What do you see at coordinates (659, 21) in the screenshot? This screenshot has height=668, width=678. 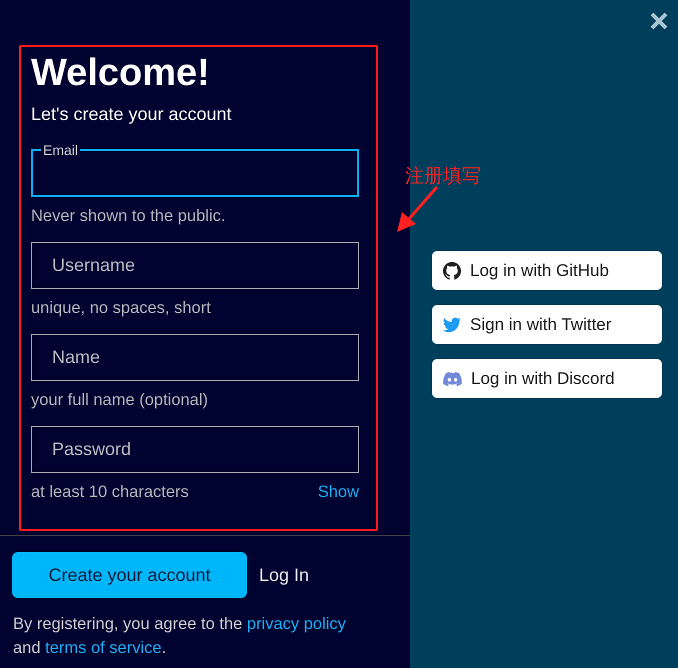 I see `close-icon` at bounding box center [659, 21].